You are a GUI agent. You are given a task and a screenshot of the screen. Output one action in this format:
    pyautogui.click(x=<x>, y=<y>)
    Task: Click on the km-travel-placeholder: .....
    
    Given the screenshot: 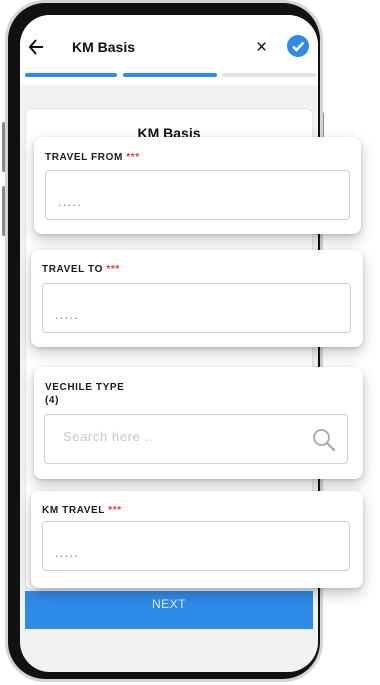 What is the action you would take?
    pyautogui.click(x=67, y=553)
    